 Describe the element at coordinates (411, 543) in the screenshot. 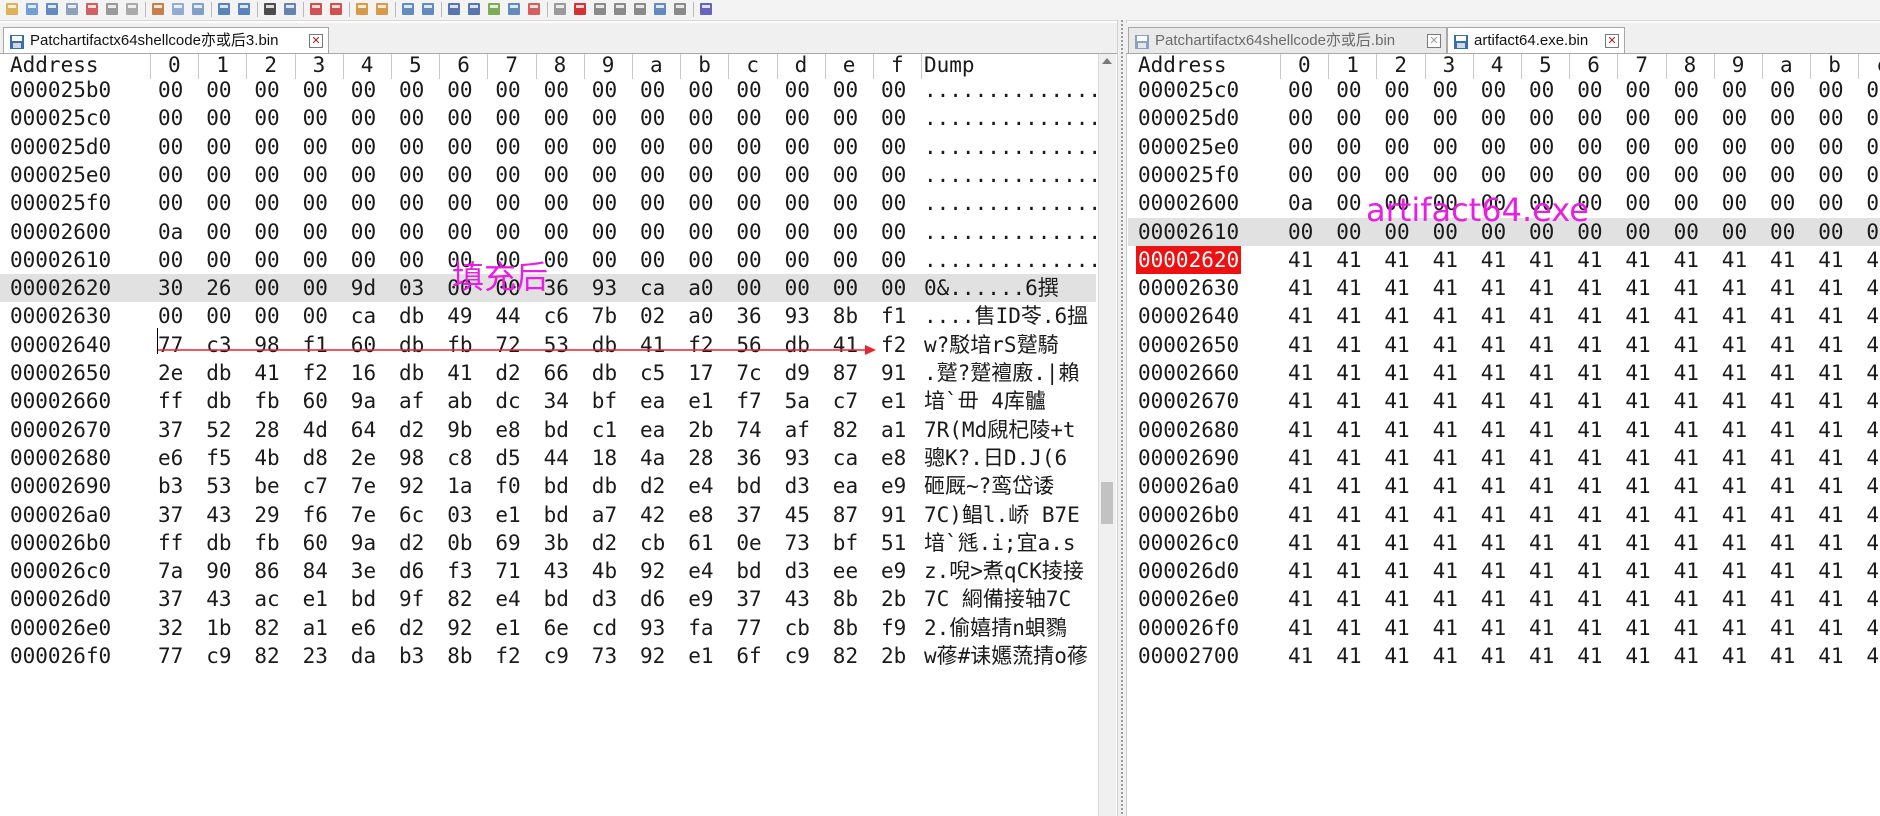

I see `hex-byte: d2` at that location.